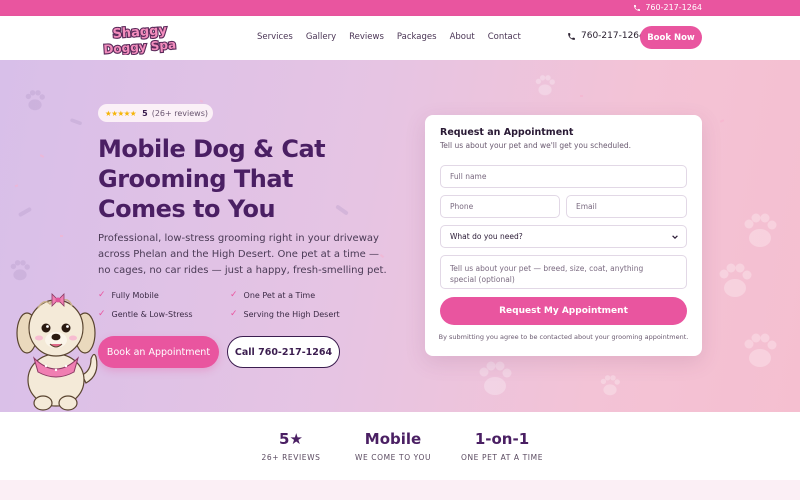 The height and width of the screenshot is (500, 800). Describe the element at coordinates (366, 37) in the screenshot. I see `nav-link-reviews: Reviews` at that location.